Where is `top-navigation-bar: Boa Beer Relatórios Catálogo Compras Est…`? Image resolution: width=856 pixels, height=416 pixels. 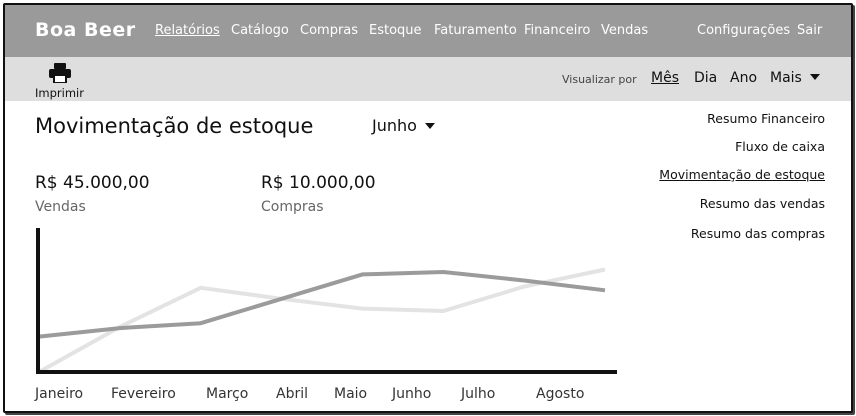 top-navigation-bar: Boa Beer Relatórios Catálogo Compras Est… is located at coordinates (428, 31).